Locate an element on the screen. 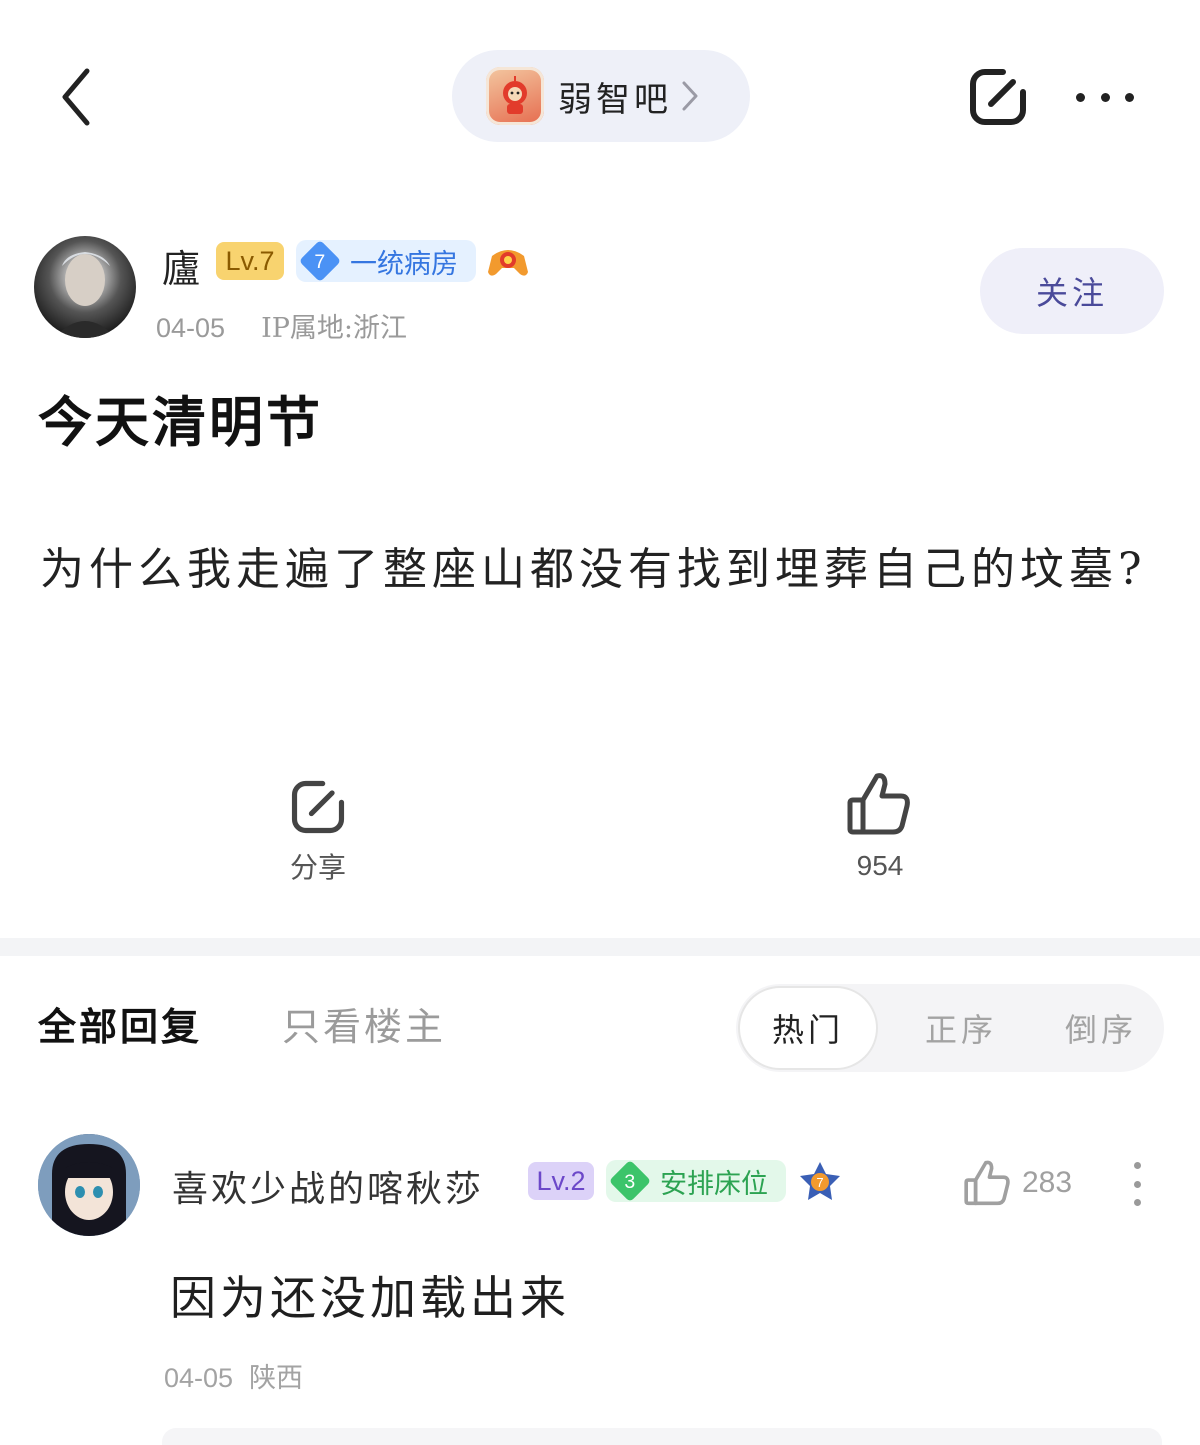 The width and height of the screenshot is (1200, 1445). rank-badge: 3 安排床位 is located at coordinates (696, 1181).